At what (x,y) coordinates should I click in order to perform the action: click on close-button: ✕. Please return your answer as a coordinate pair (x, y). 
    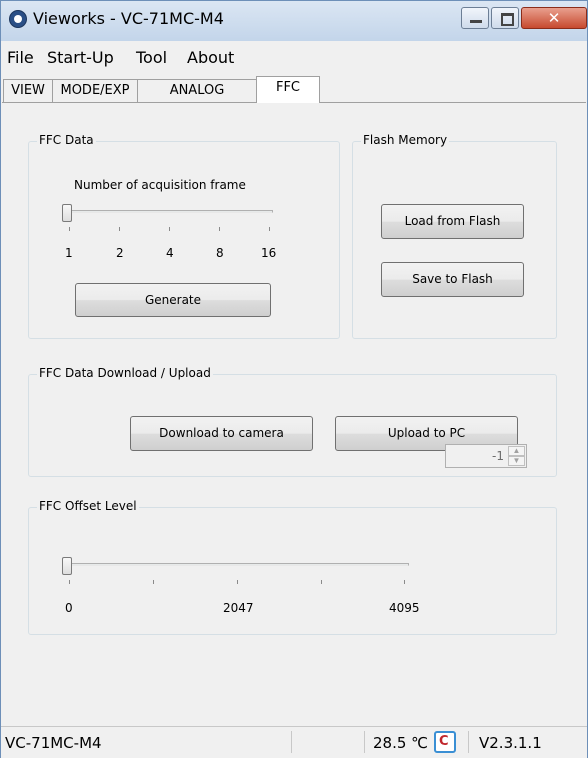
    Looking at the image, I should click on (554, 18).